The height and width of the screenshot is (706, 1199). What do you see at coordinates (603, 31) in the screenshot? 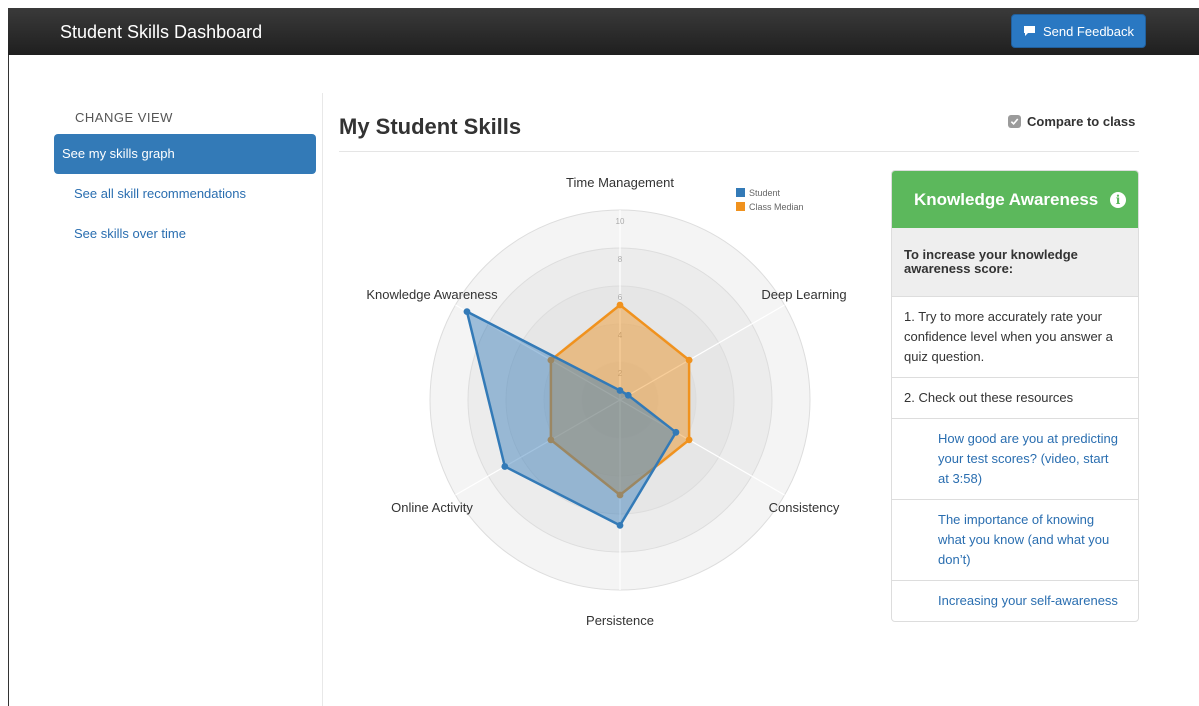
I see `top-navbar: Student Skills Dashboard Send Feedback` at bounding box center [603, 31].